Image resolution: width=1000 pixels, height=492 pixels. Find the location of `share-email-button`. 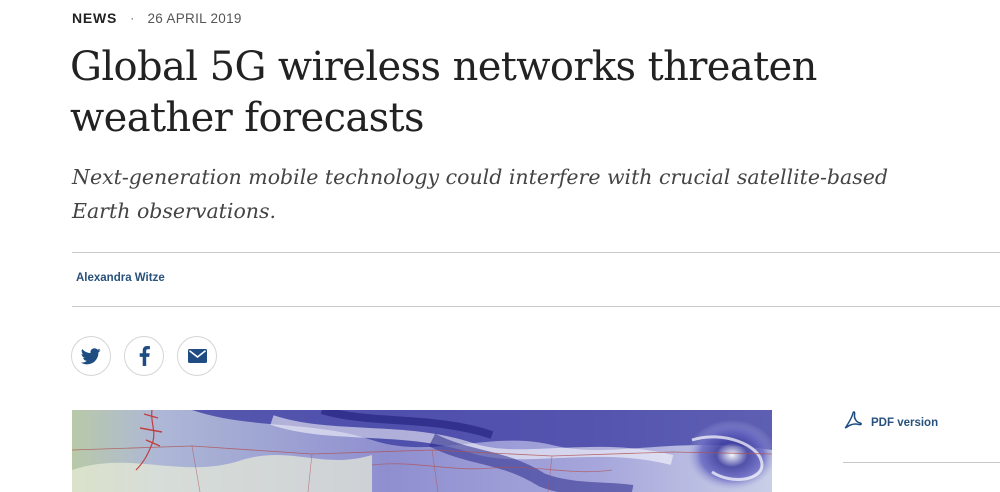

share-email-button is located at coordinates (197, 356).